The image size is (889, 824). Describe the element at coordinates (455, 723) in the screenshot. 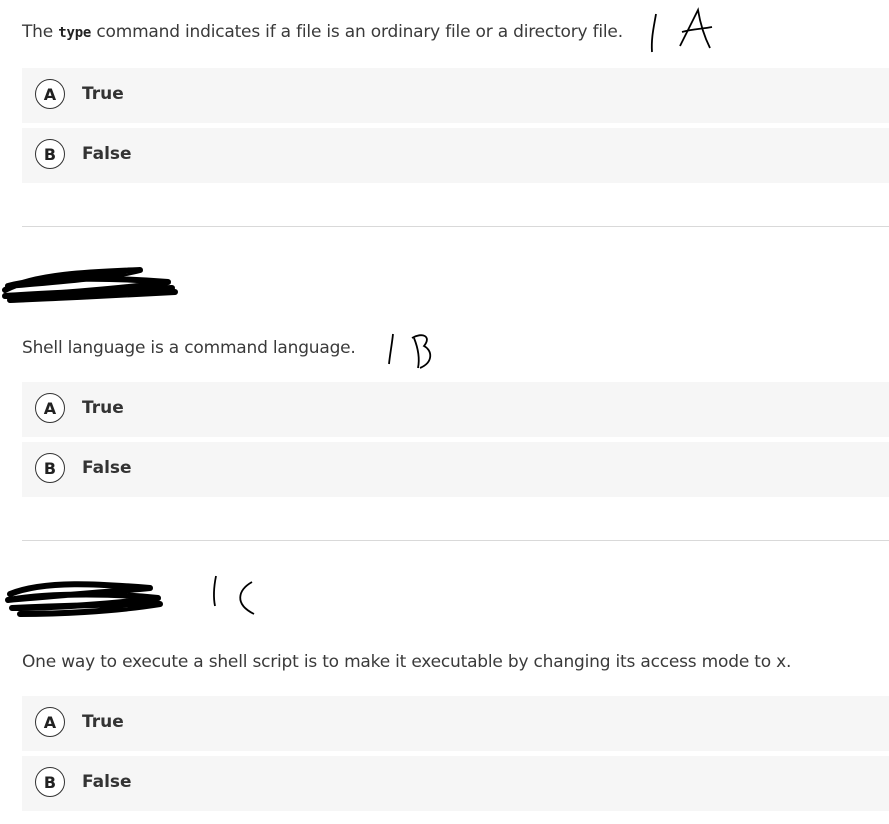

I see `question-3-option-a: A True` at that location.